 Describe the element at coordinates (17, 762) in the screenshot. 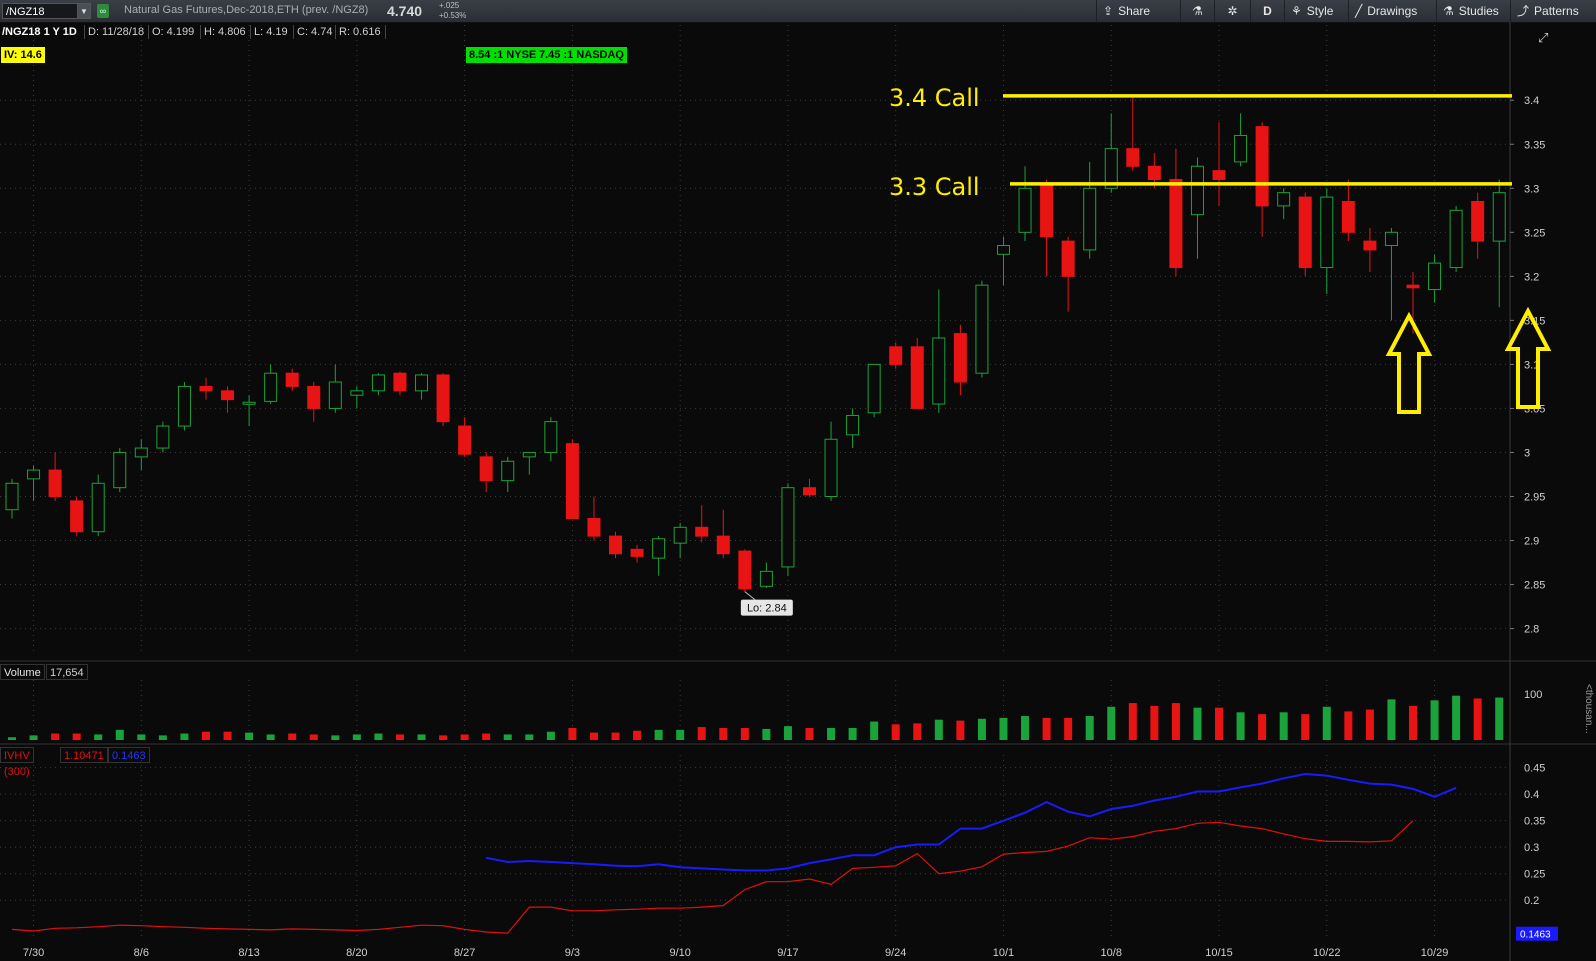

I see `ivhv-label: IVHV (300)` at that location.